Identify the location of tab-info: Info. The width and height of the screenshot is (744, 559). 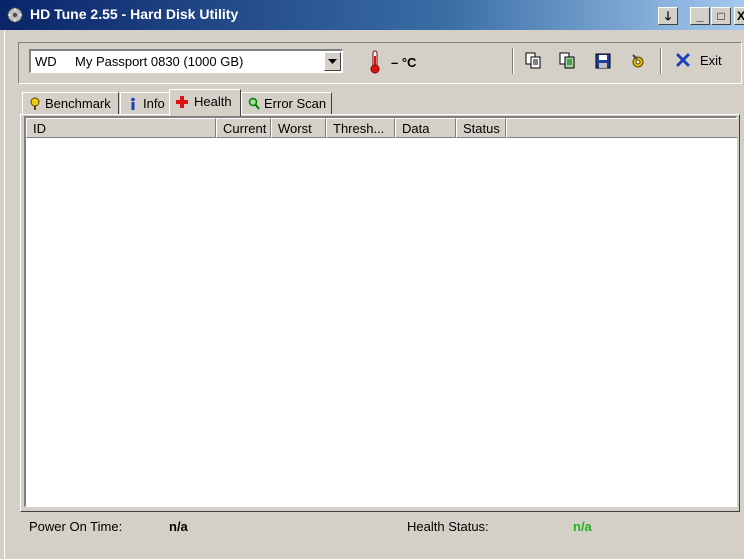
(145, 103).